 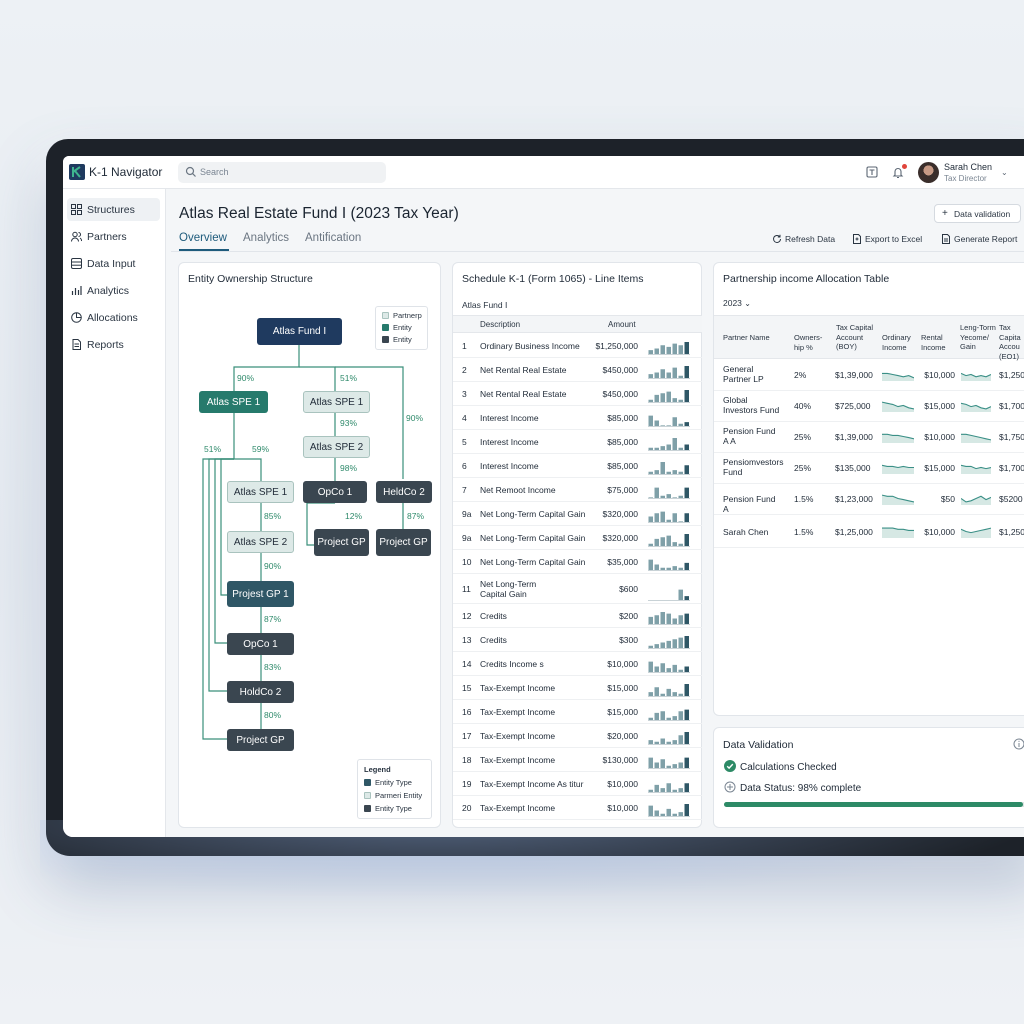 I want to click on partners-icon, so click(x=76, y=236).